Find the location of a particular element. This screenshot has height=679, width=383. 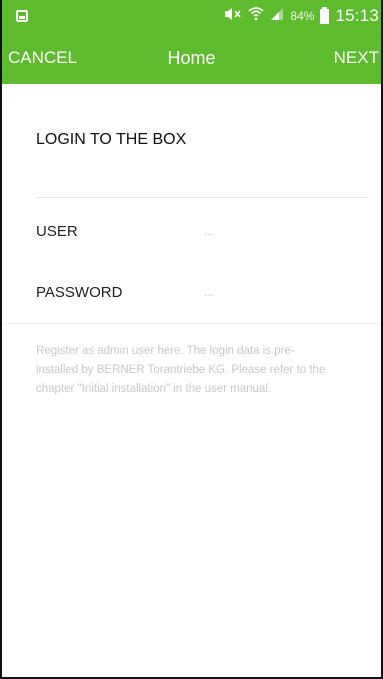

user-label: USER is located at coordinates (57, 231).